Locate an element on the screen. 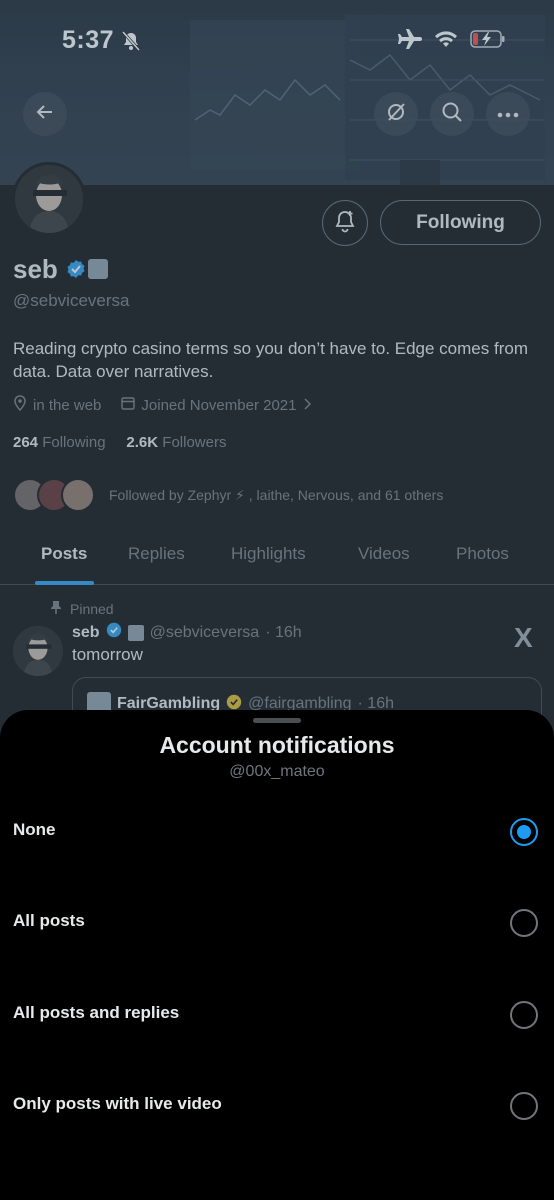  sheet-subtitle: @00x_mateo is located at coordinates (277, 771).